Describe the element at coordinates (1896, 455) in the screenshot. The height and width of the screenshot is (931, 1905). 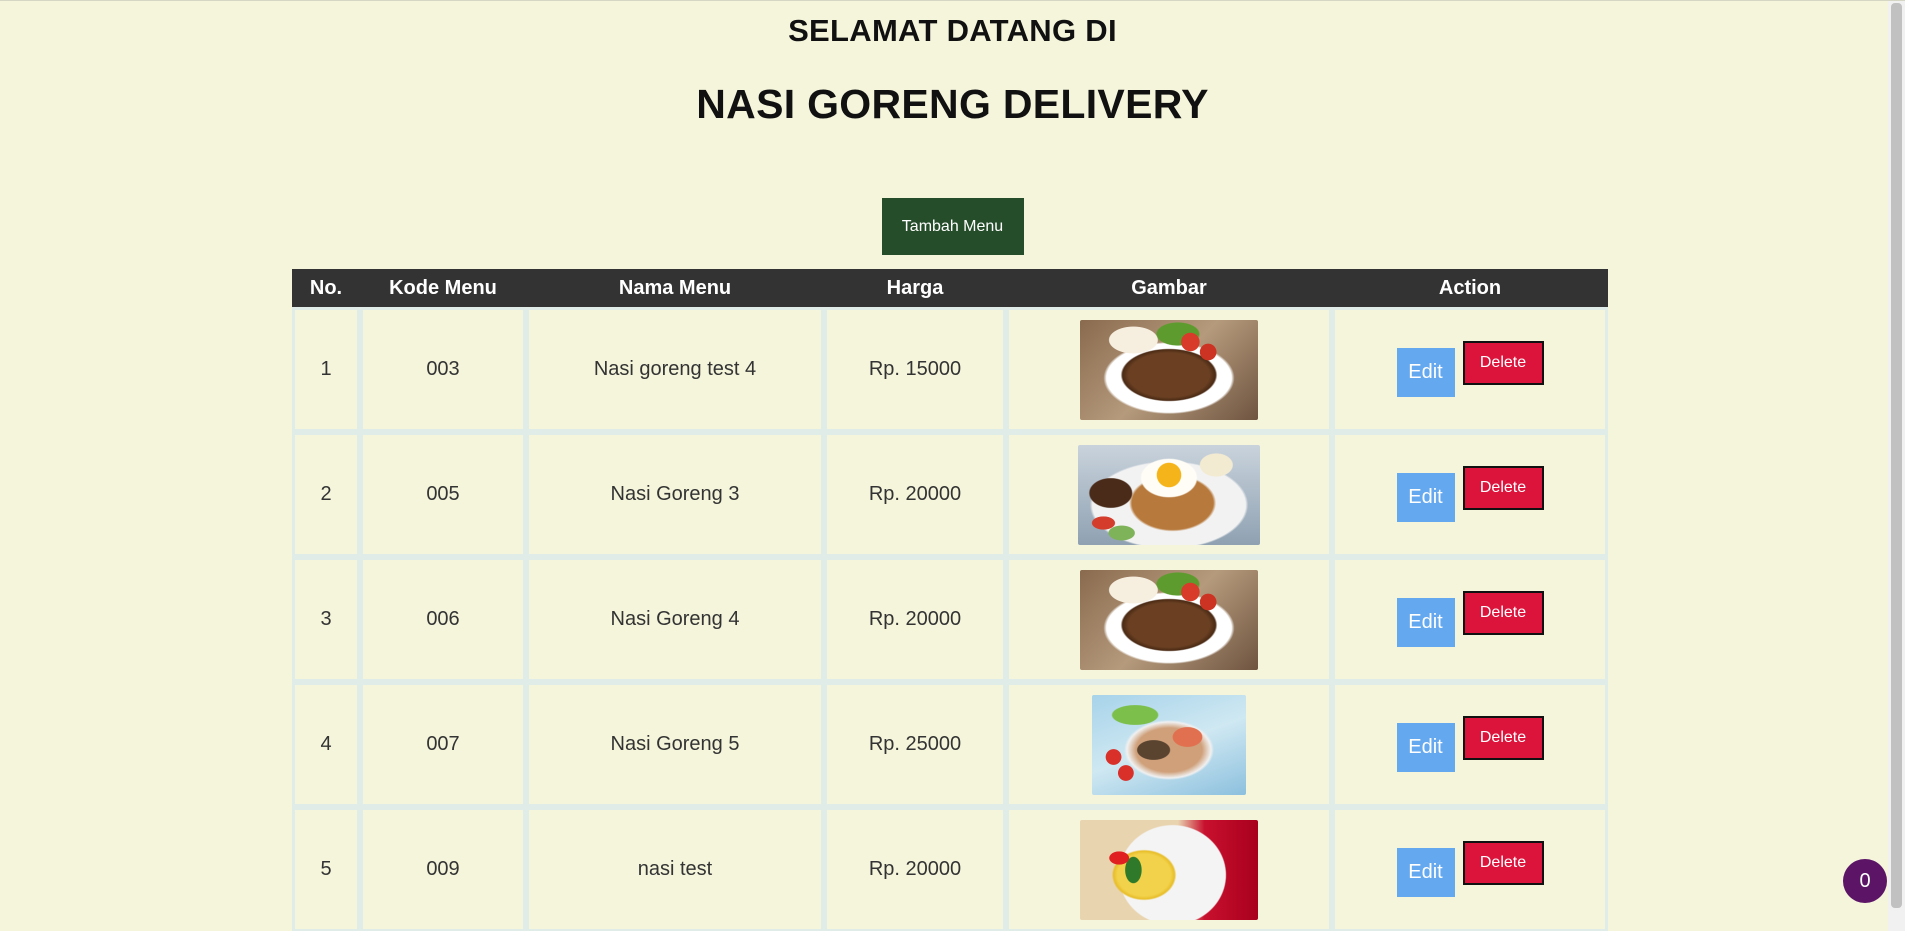
I see `scrollbar-thumb` at that location.